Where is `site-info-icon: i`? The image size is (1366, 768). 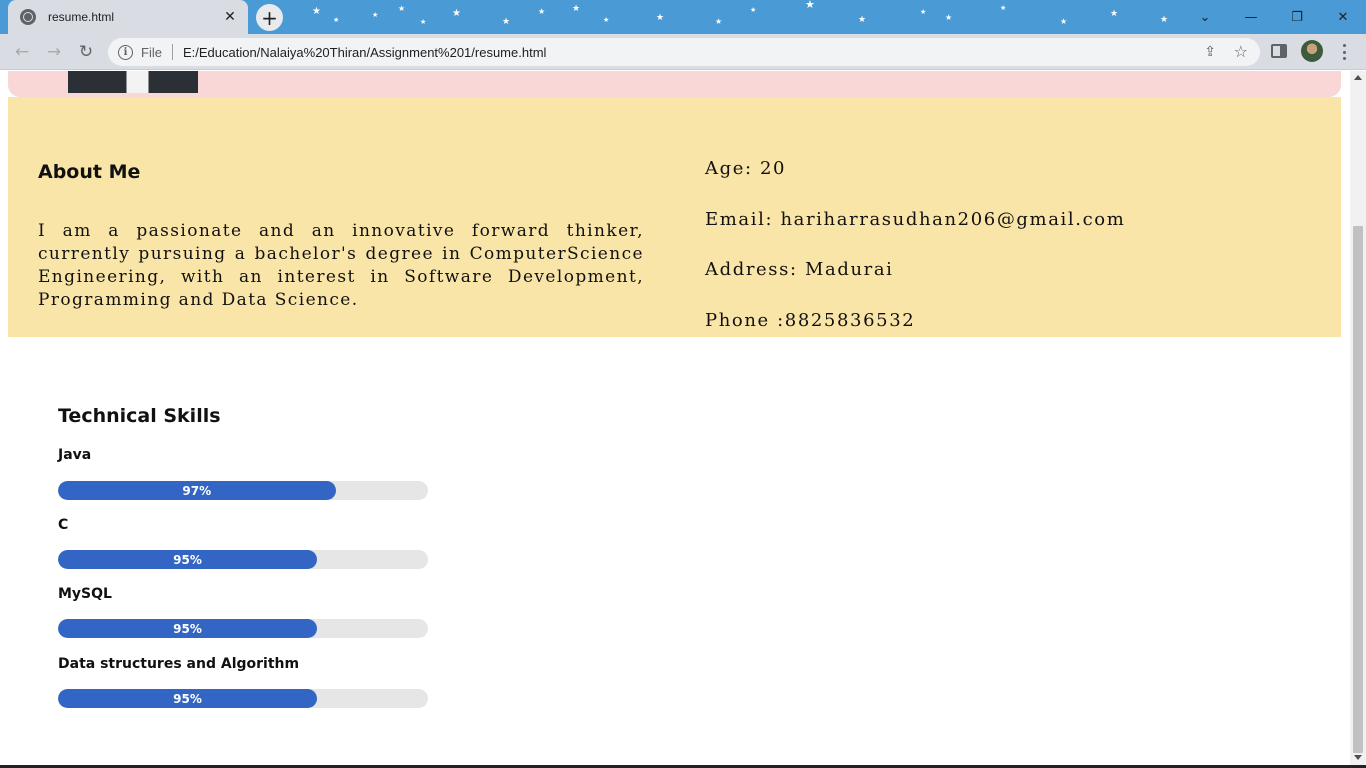
site-info-icon: i is located at coordinates (125, 52).